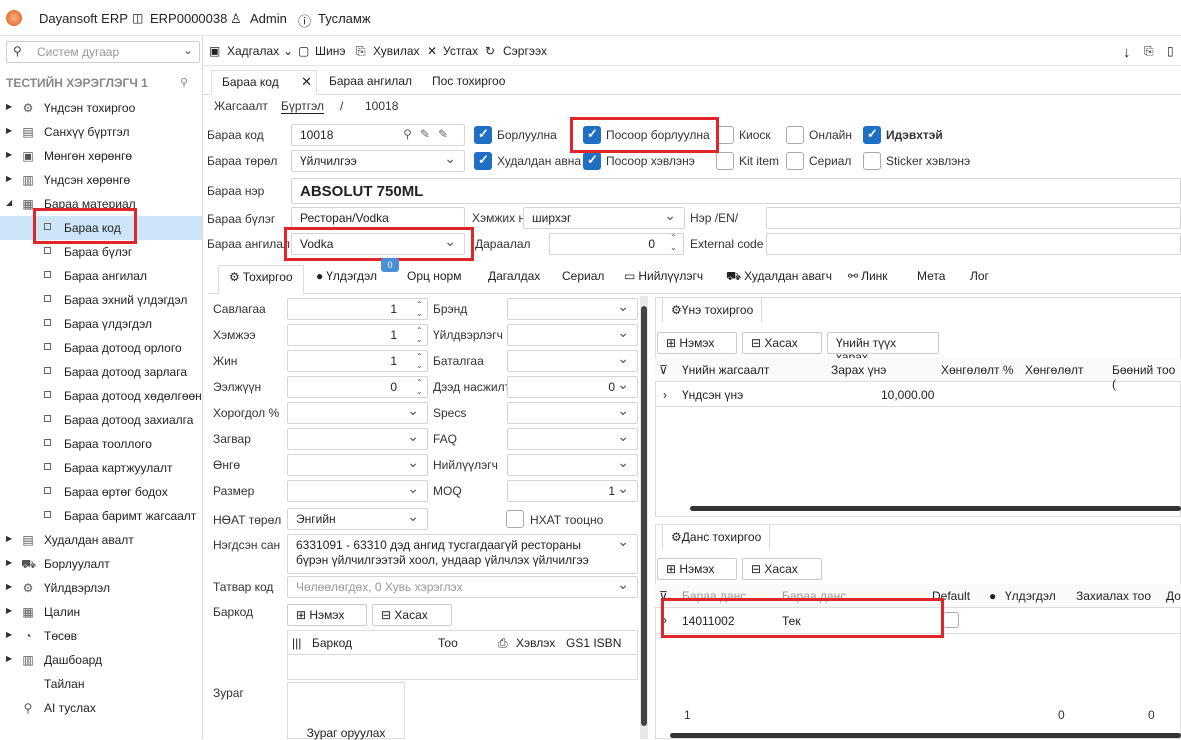 This screenshot has width=1181, height=740. I want to click on delete-button: Устгах, so click(460, 51).